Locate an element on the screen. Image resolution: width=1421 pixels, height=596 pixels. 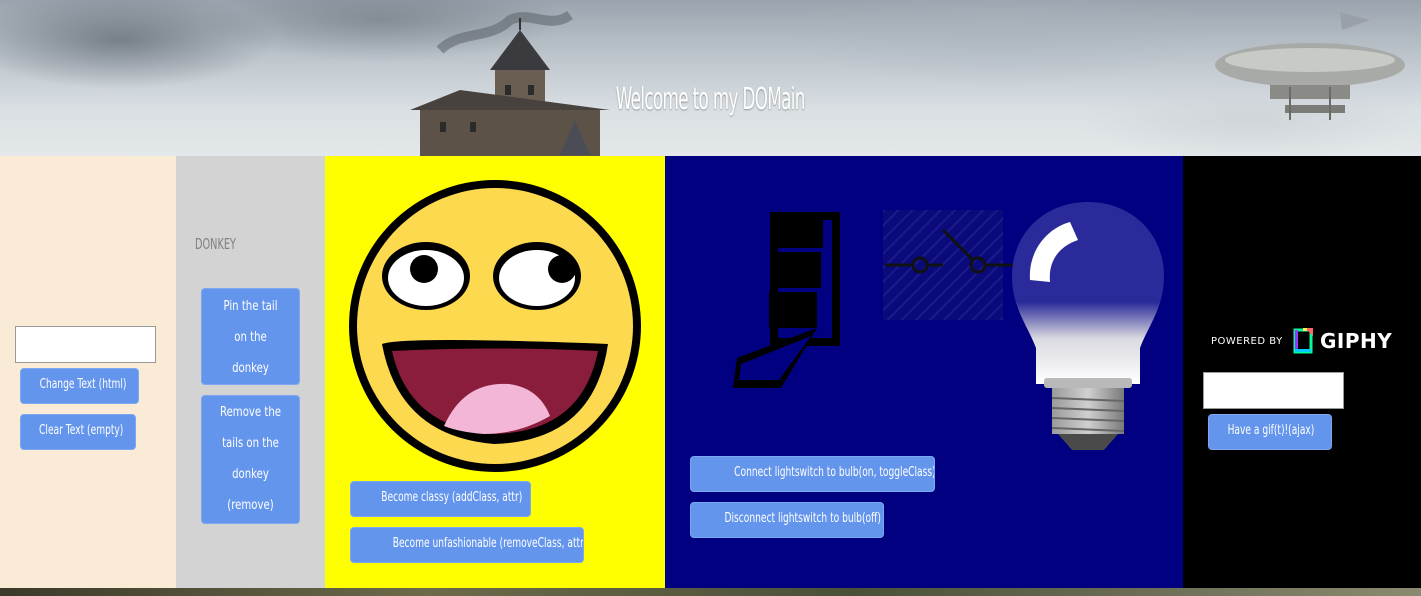
giphy-brand-text: GIPHY is located at coordinates (1356, 341).